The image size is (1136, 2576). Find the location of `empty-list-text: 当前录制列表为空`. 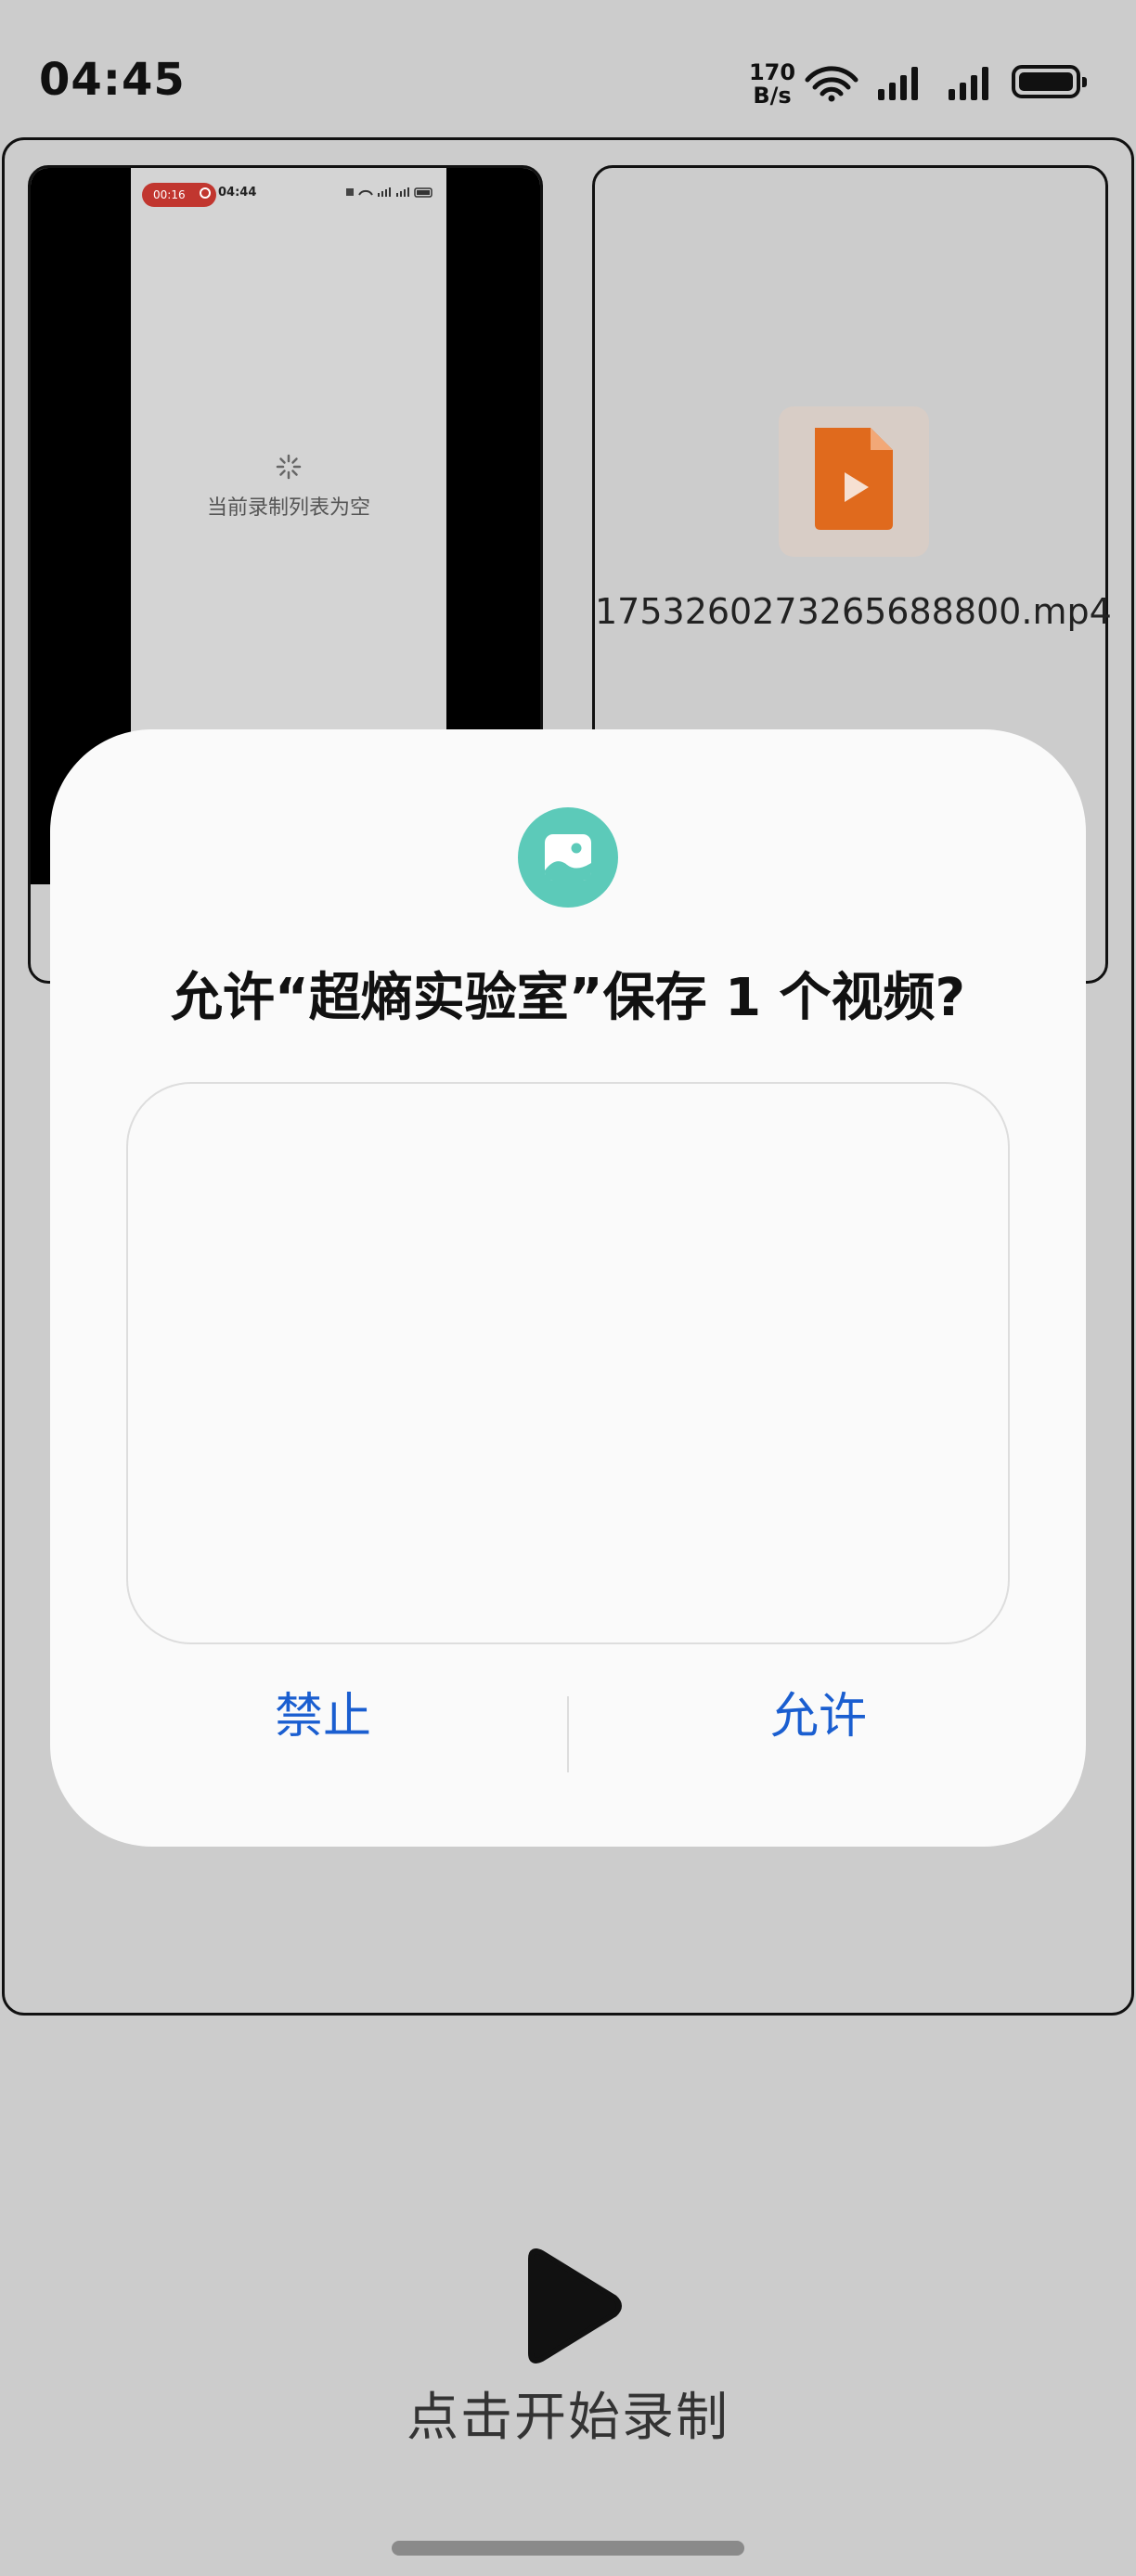

empty-list-text: 当前录制列表为空 is located at coordinates (288, 508).